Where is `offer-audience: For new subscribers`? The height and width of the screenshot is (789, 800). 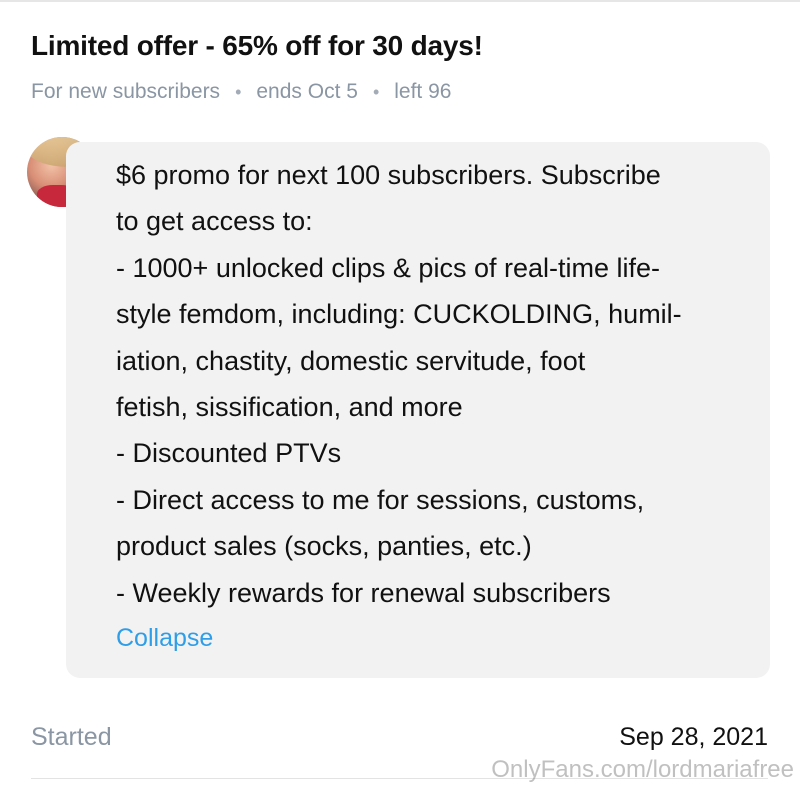 offer-audience: For new subscribers is located at coordinates (126, 91).